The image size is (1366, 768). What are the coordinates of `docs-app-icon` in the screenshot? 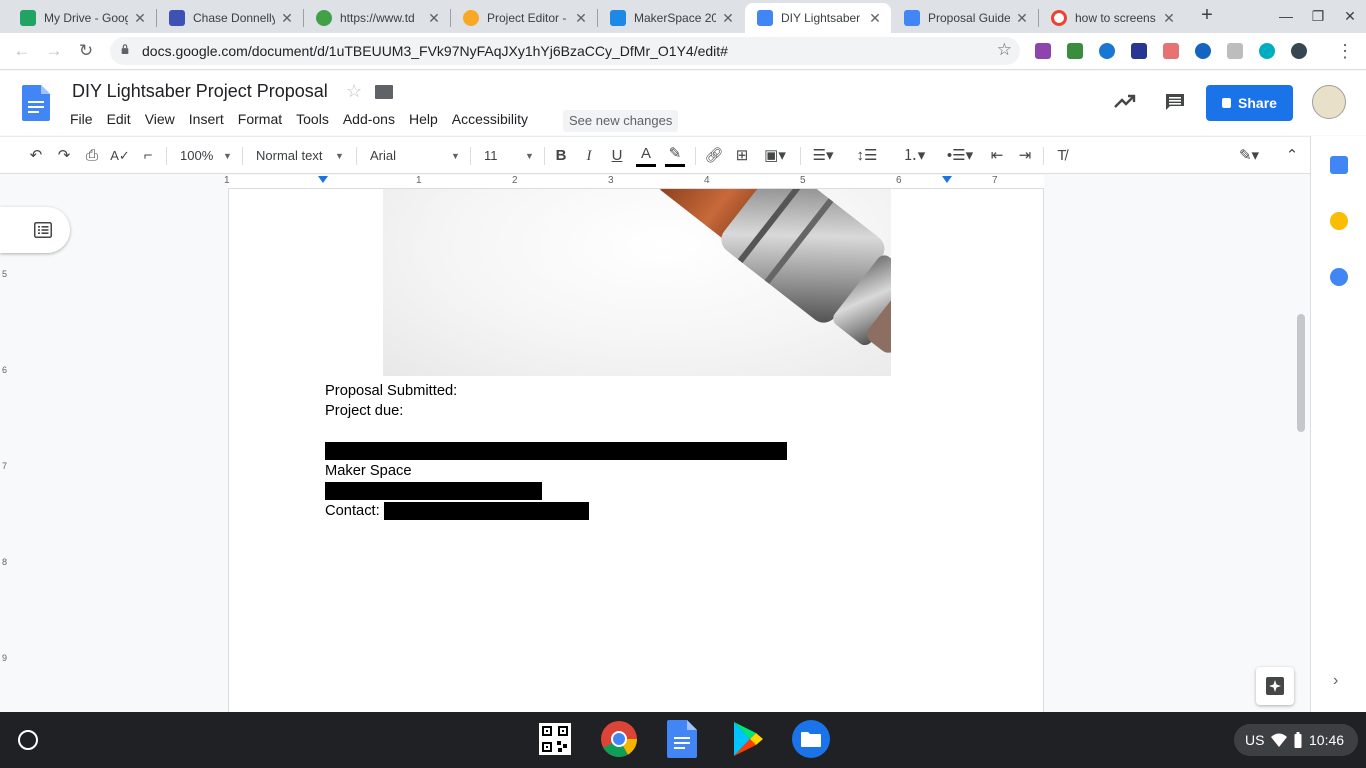 It's located at (685, 739).